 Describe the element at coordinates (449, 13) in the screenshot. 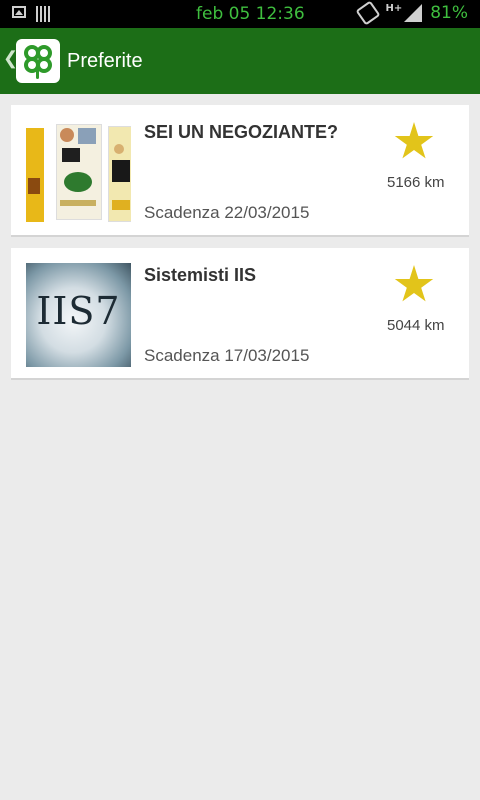

I see `battery-level: 81%` at that location.